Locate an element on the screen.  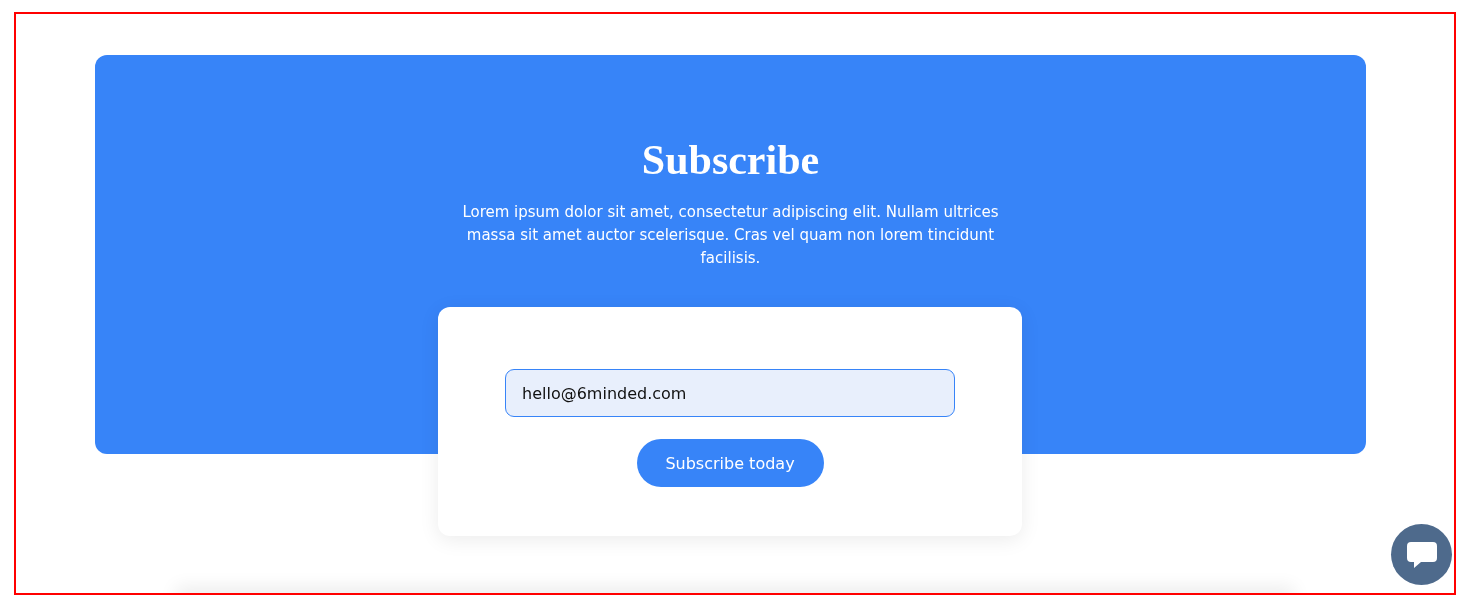
chat-button is located at coordinates (1421, 554).